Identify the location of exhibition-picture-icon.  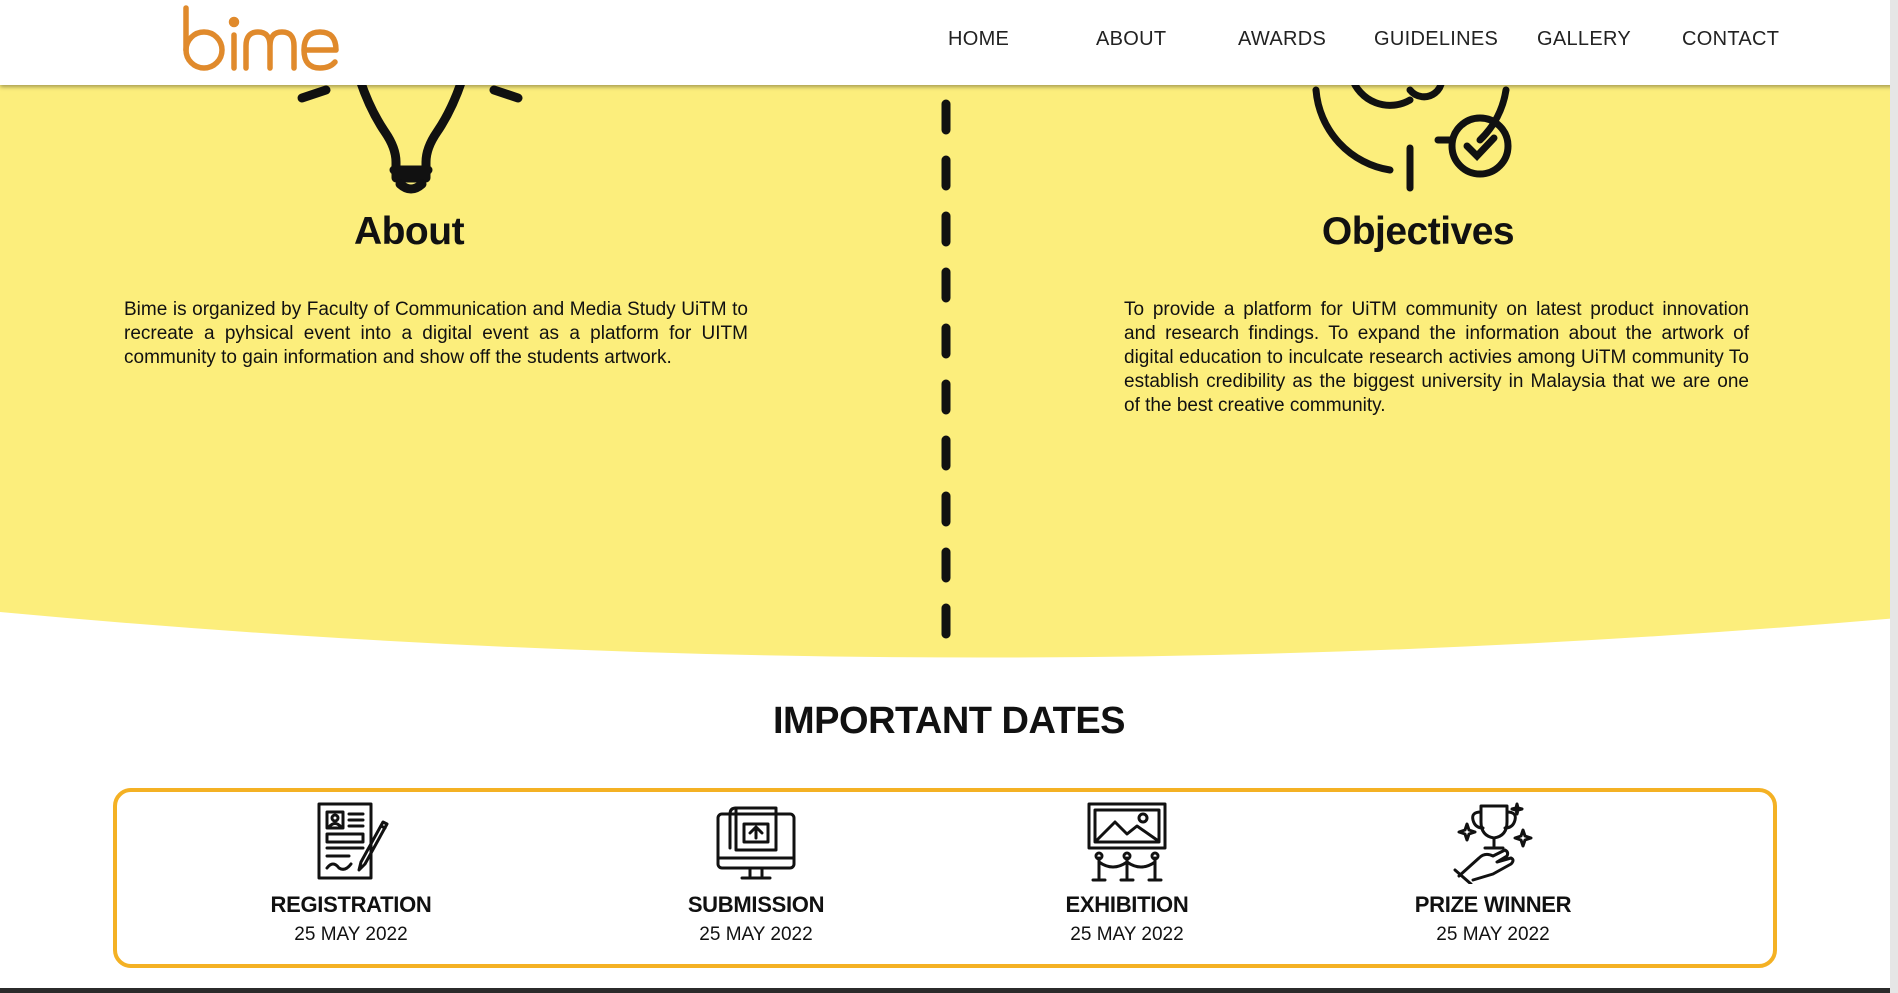
(1127, 842).